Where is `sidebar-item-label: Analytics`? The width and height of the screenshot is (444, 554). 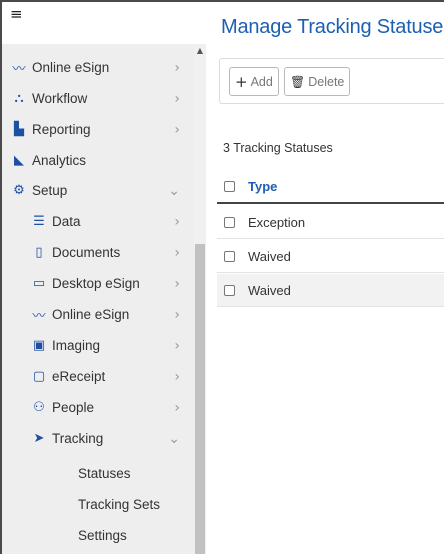
sidebar-item-label: Analytics is located at coordinates (59, 160).